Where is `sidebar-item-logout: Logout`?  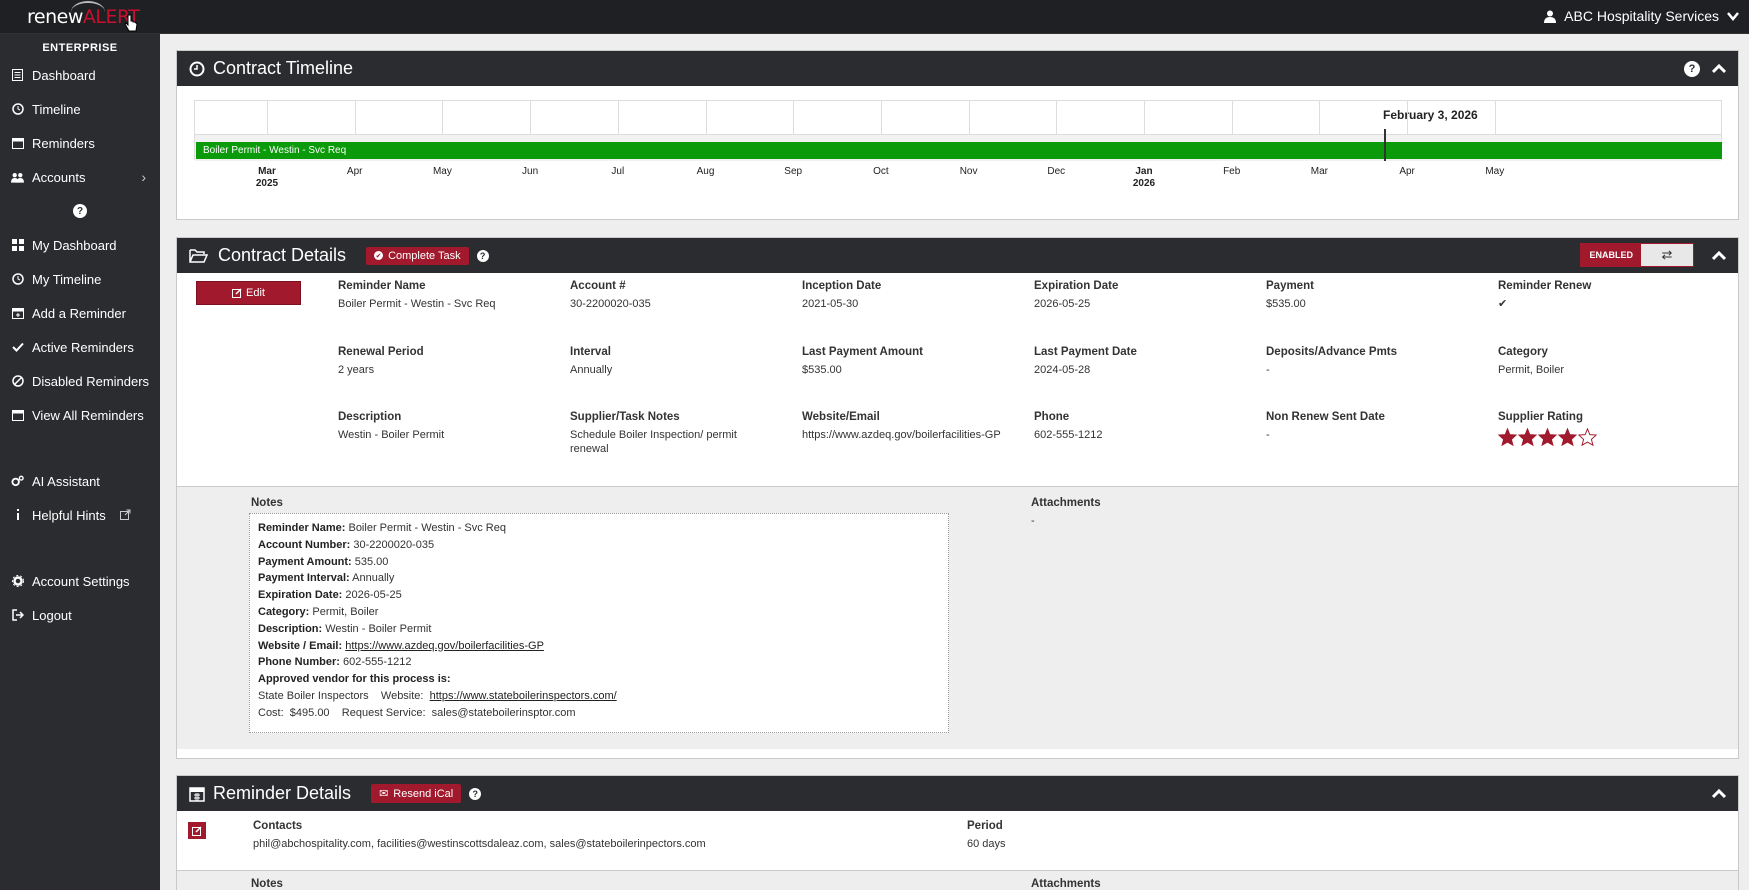
sidebar-item-logout: Logout is located at coordinates (80, 615).